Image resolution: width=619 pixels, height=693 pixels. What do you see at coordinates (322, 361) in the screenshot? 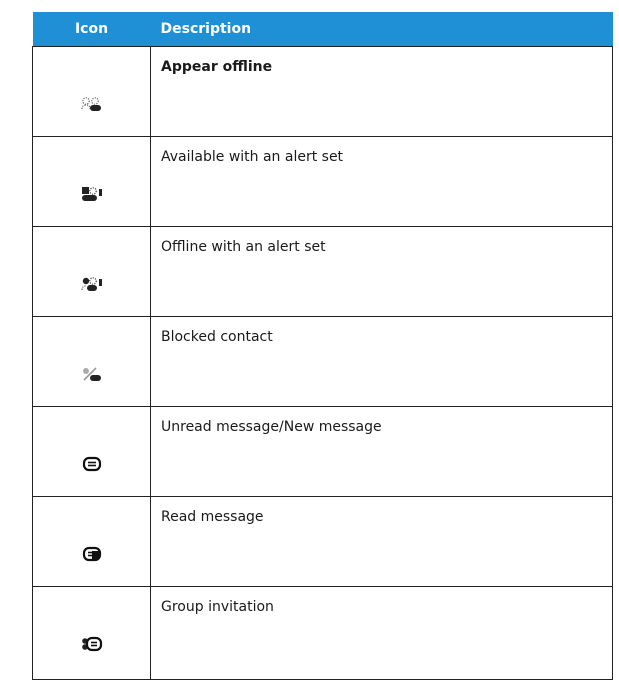
I see `table-row: Blocked contact` at bounding box center [322, 361].